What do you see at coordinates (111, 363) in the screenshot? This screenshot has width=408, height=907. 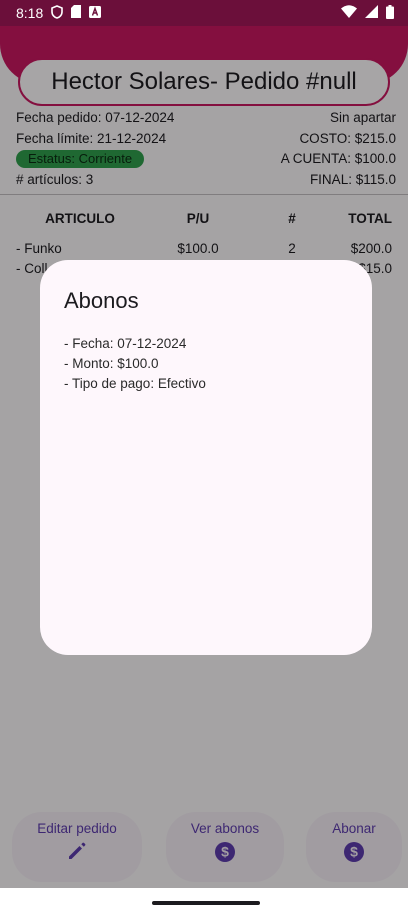 I see `abono-monto: - Monto: $100.0` at bounding box center [111, 363].